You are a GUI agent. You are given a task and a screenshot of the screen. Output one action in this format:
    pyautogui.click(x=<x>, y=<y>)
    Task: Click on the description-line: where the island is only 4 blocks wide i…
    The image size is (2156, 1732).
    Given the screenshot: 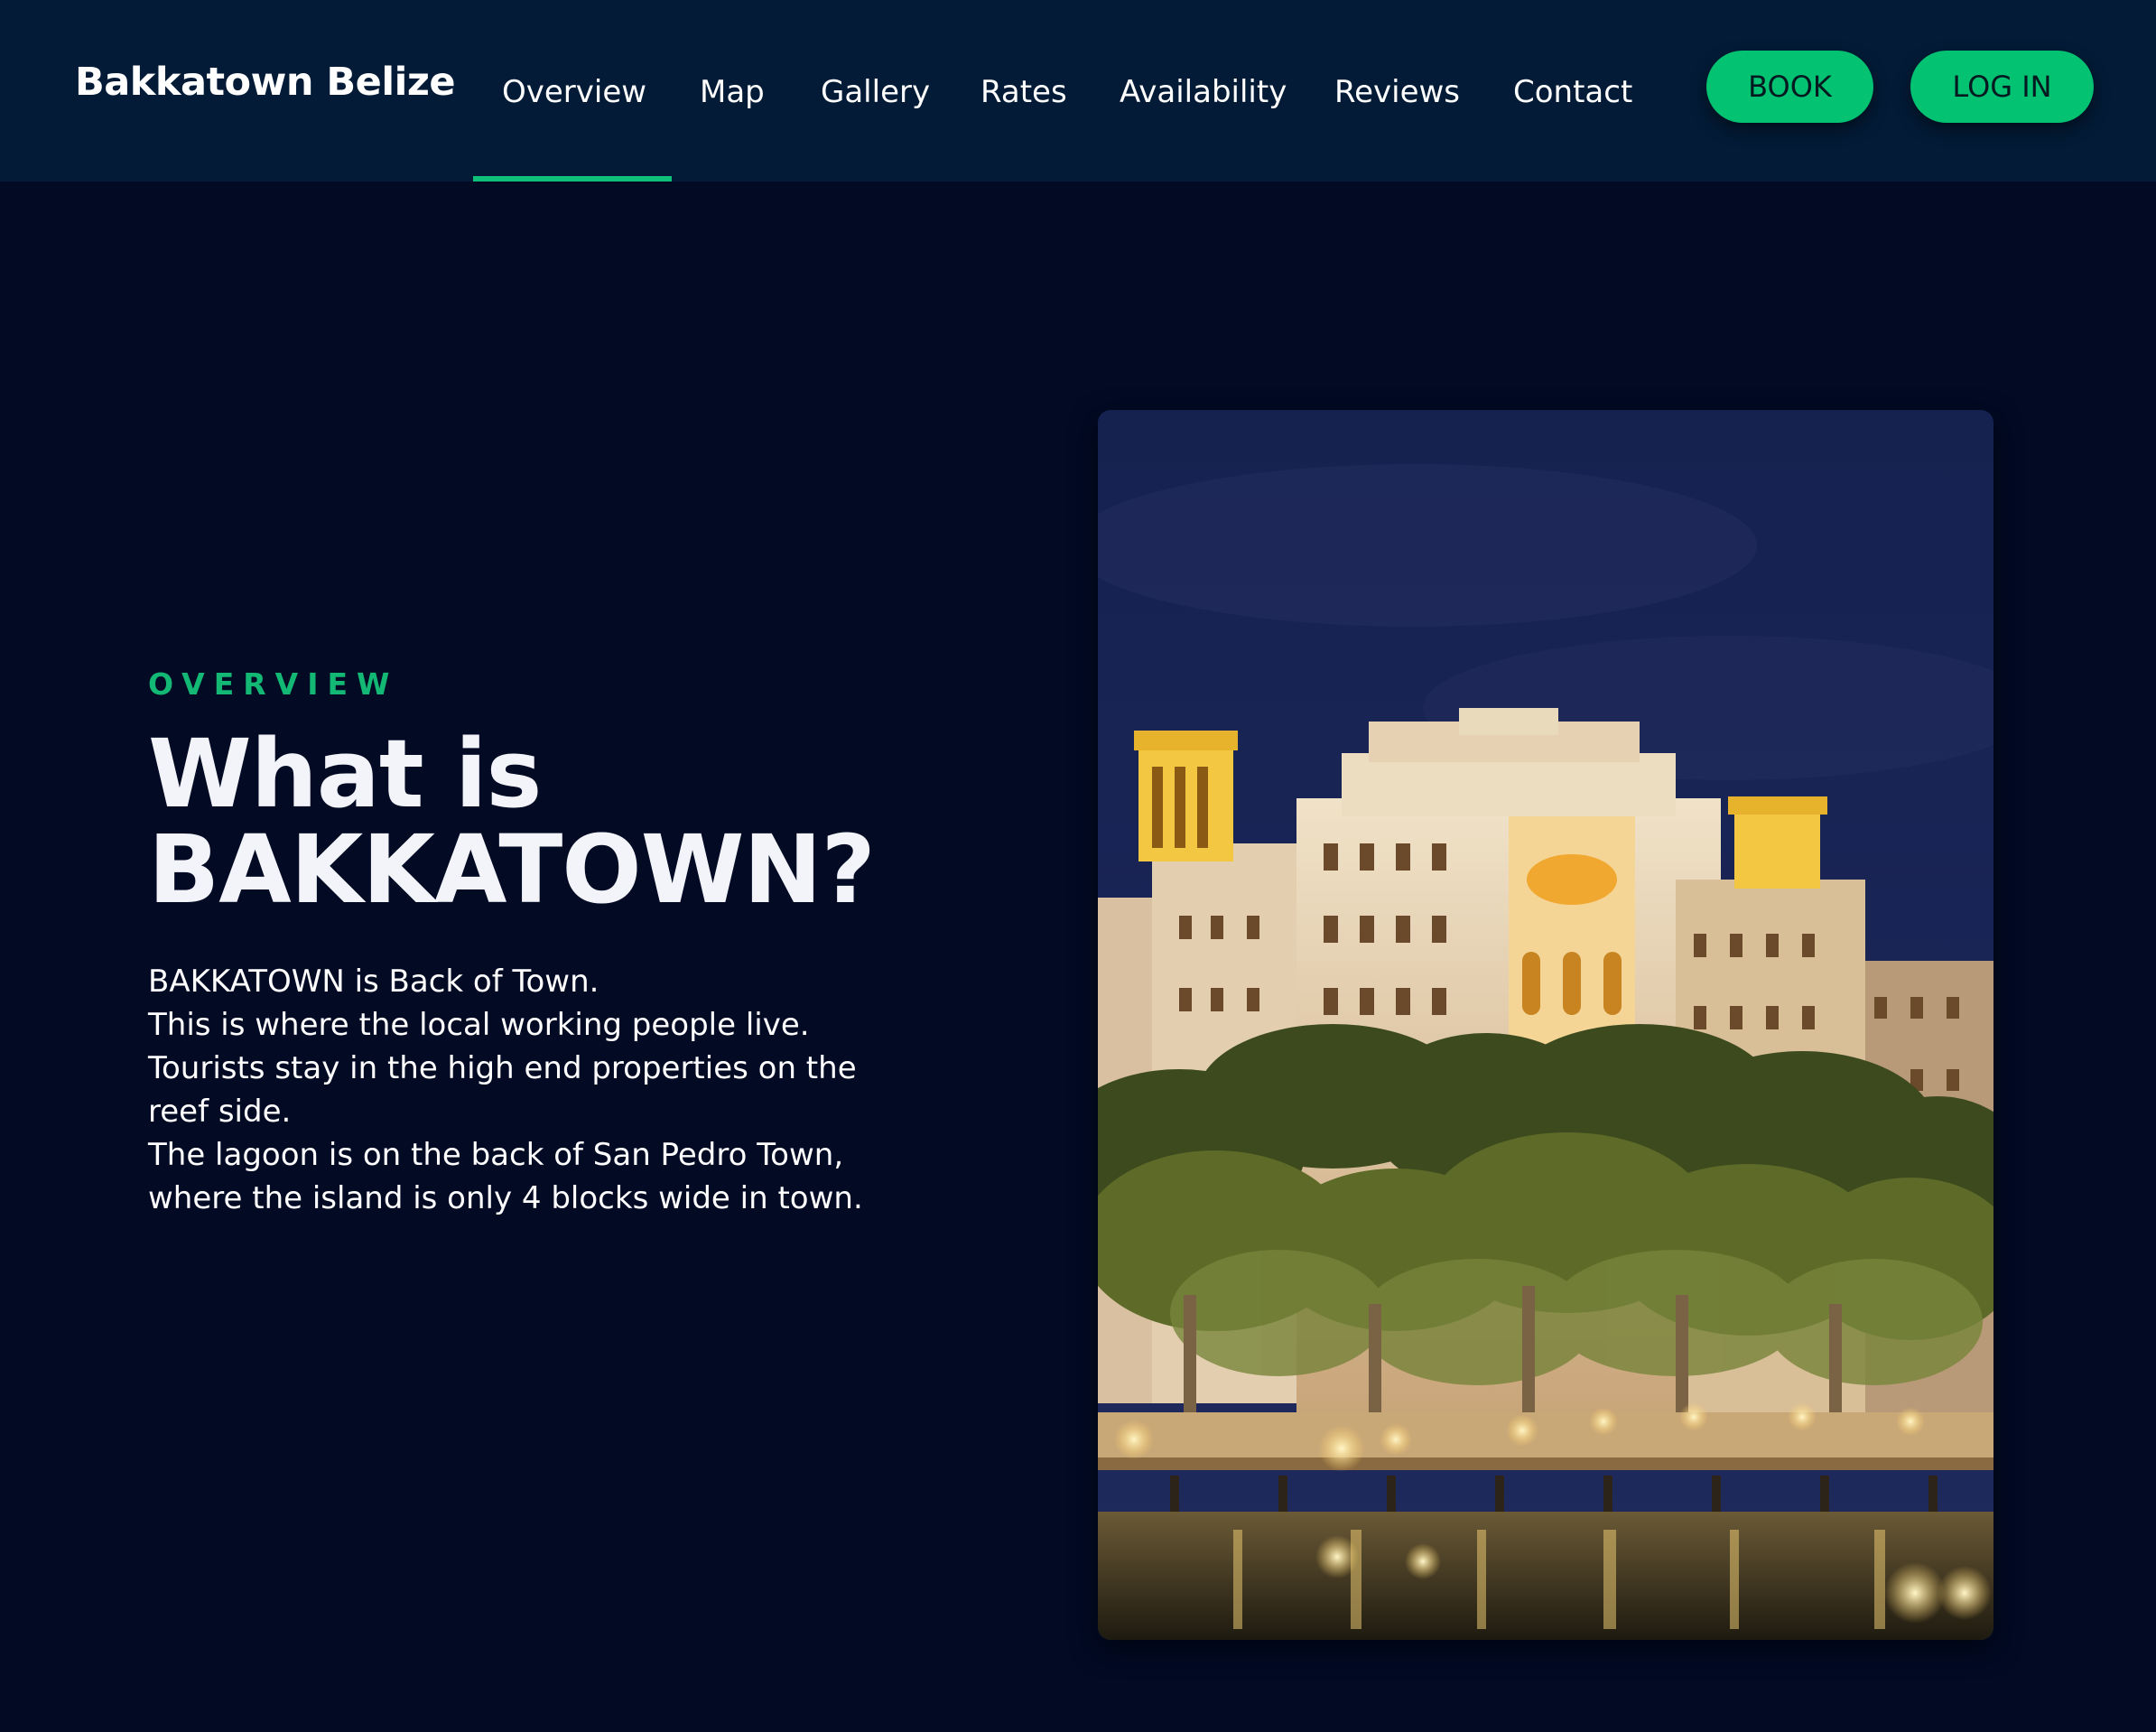 What is the action you would take?
    pyautogui.click(x=506, y=1198)
    